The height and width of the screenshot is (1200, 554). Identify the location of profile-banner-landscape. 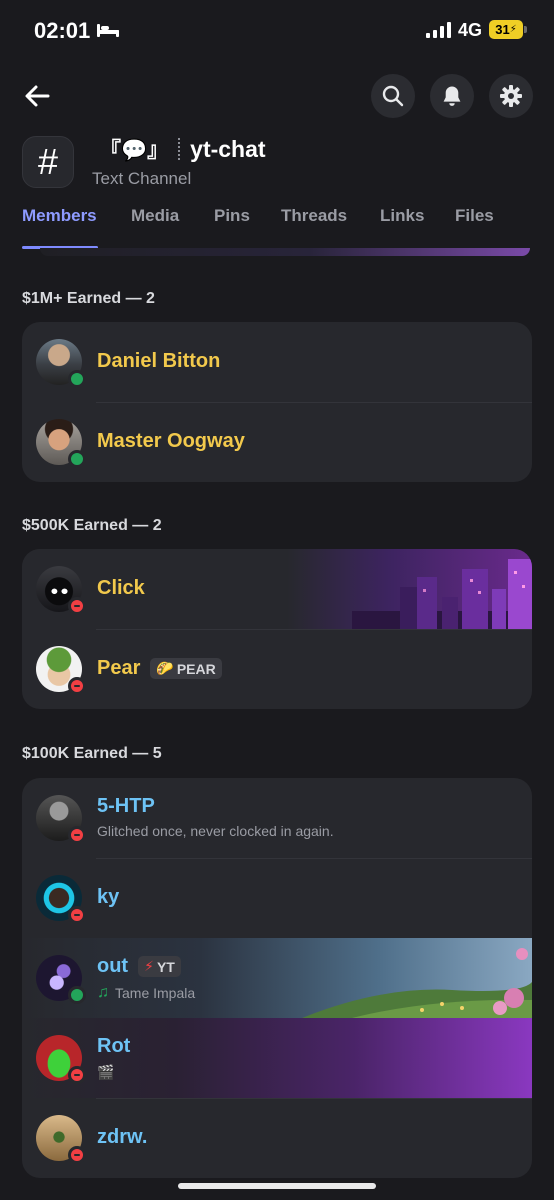
(277, 978).